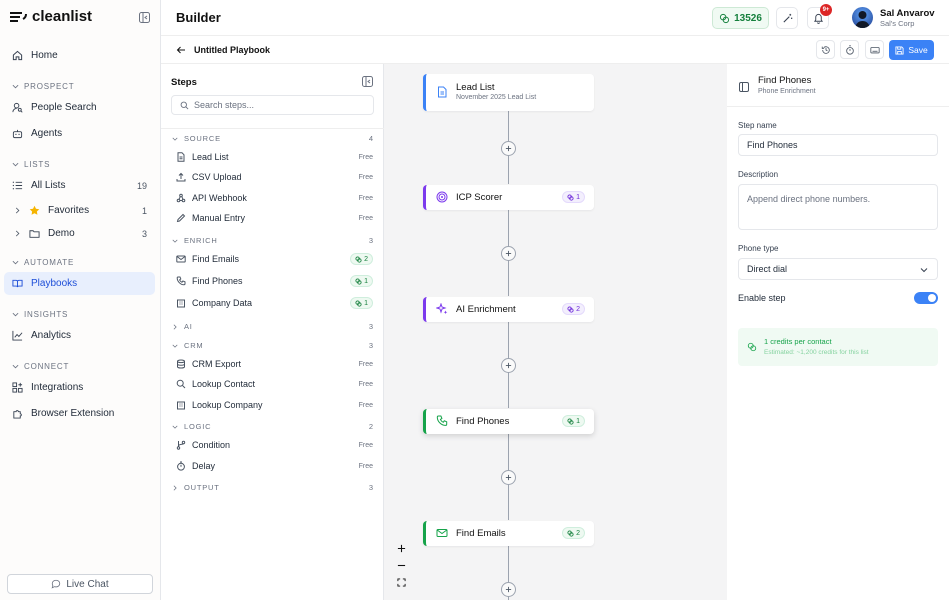  What do you see at coordinates (40, 314) in the screenshot?
I see `section-insights: INSIGHTS` at bounding box center [40, 314].